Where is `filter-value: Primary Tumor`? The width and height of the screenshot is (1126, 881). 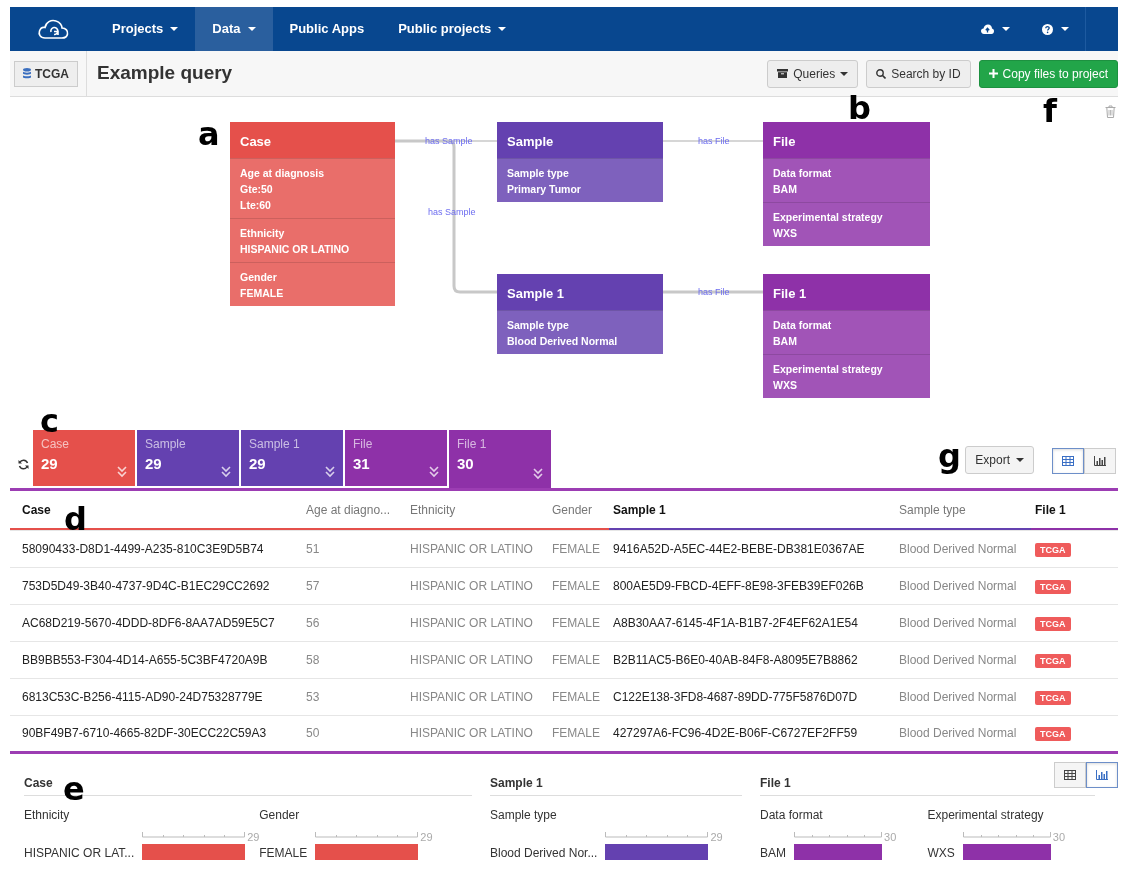 filter-value: Primary Tumor is located at coordinates (544, 189).